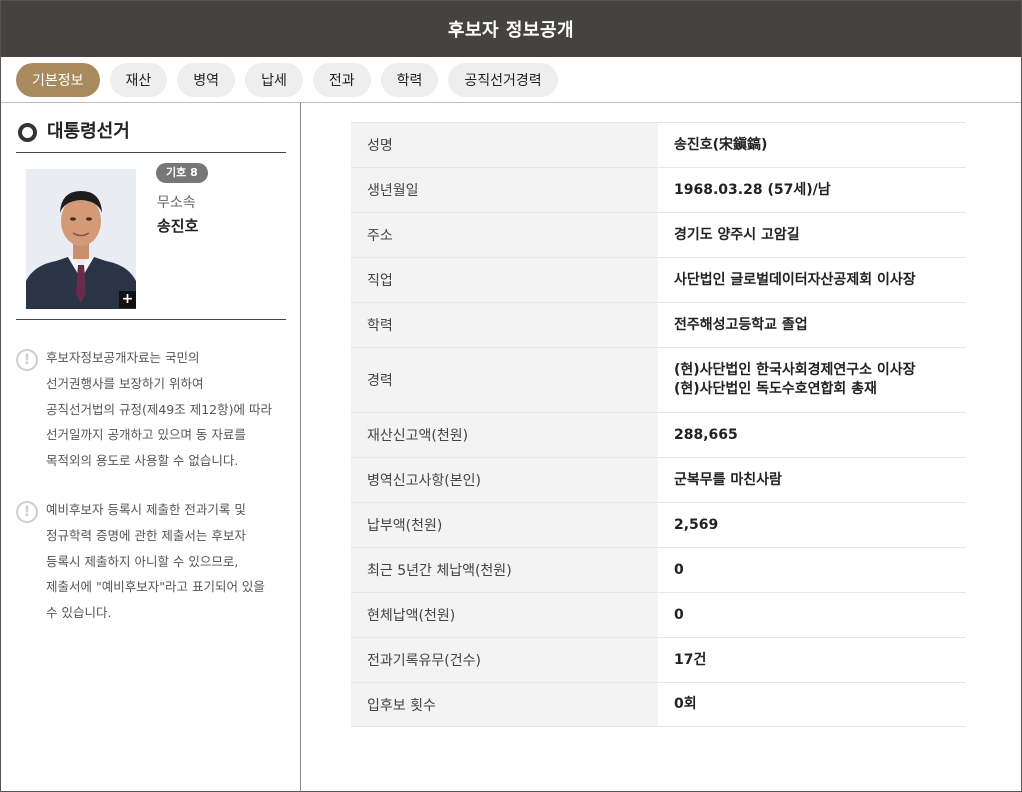  I want to click on row-value: (현)사단법인 한국사회경제연구소 이사장 (현)사단법인 독도수호연합회 총재, so click(812, 380).